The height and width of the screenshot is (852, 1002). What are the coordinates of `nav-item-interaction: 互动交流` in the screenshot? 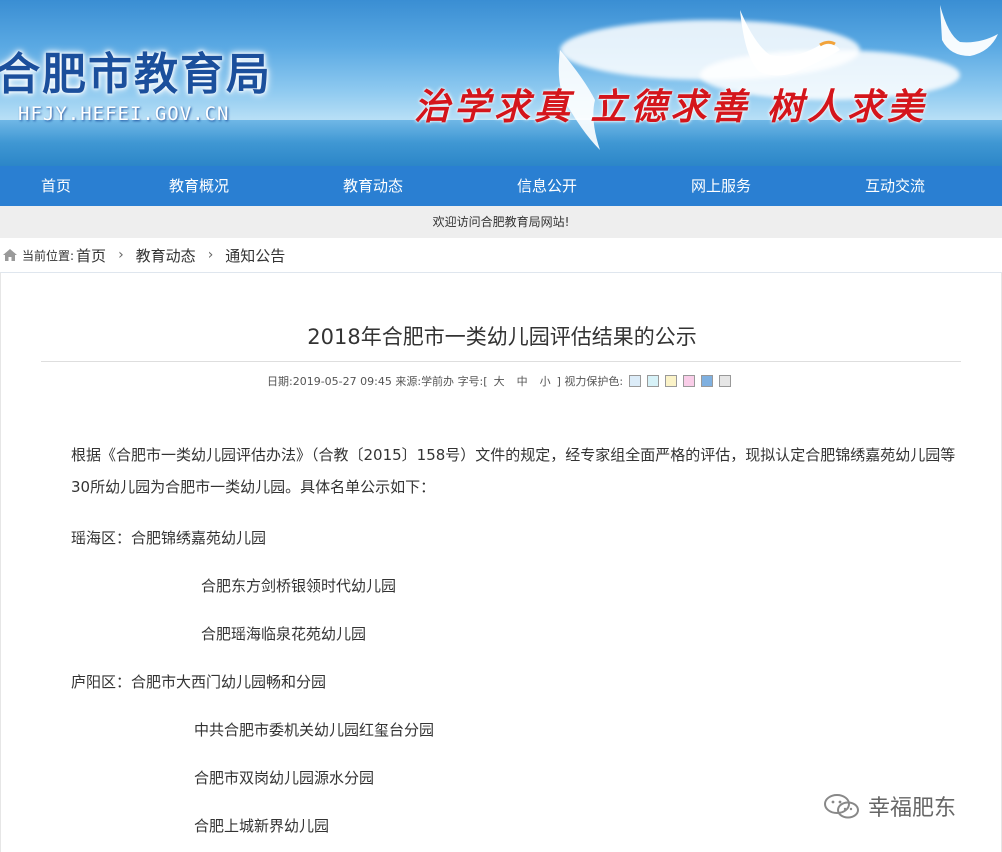 It's located at (895, 186).